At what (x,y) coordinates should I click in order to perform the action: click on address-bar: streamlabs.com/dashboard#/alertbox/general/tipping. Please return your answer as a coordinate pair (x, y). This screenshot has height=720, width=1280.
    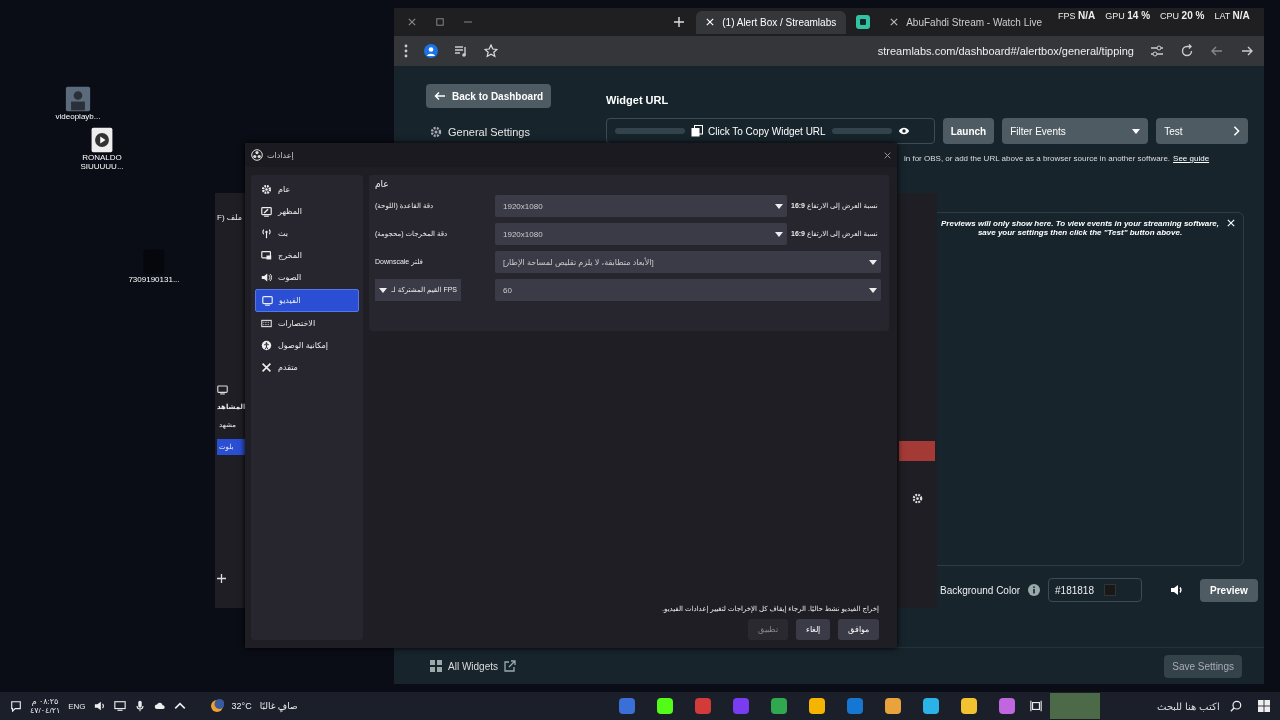
    Looking at the image, I should click on (1005, 51).